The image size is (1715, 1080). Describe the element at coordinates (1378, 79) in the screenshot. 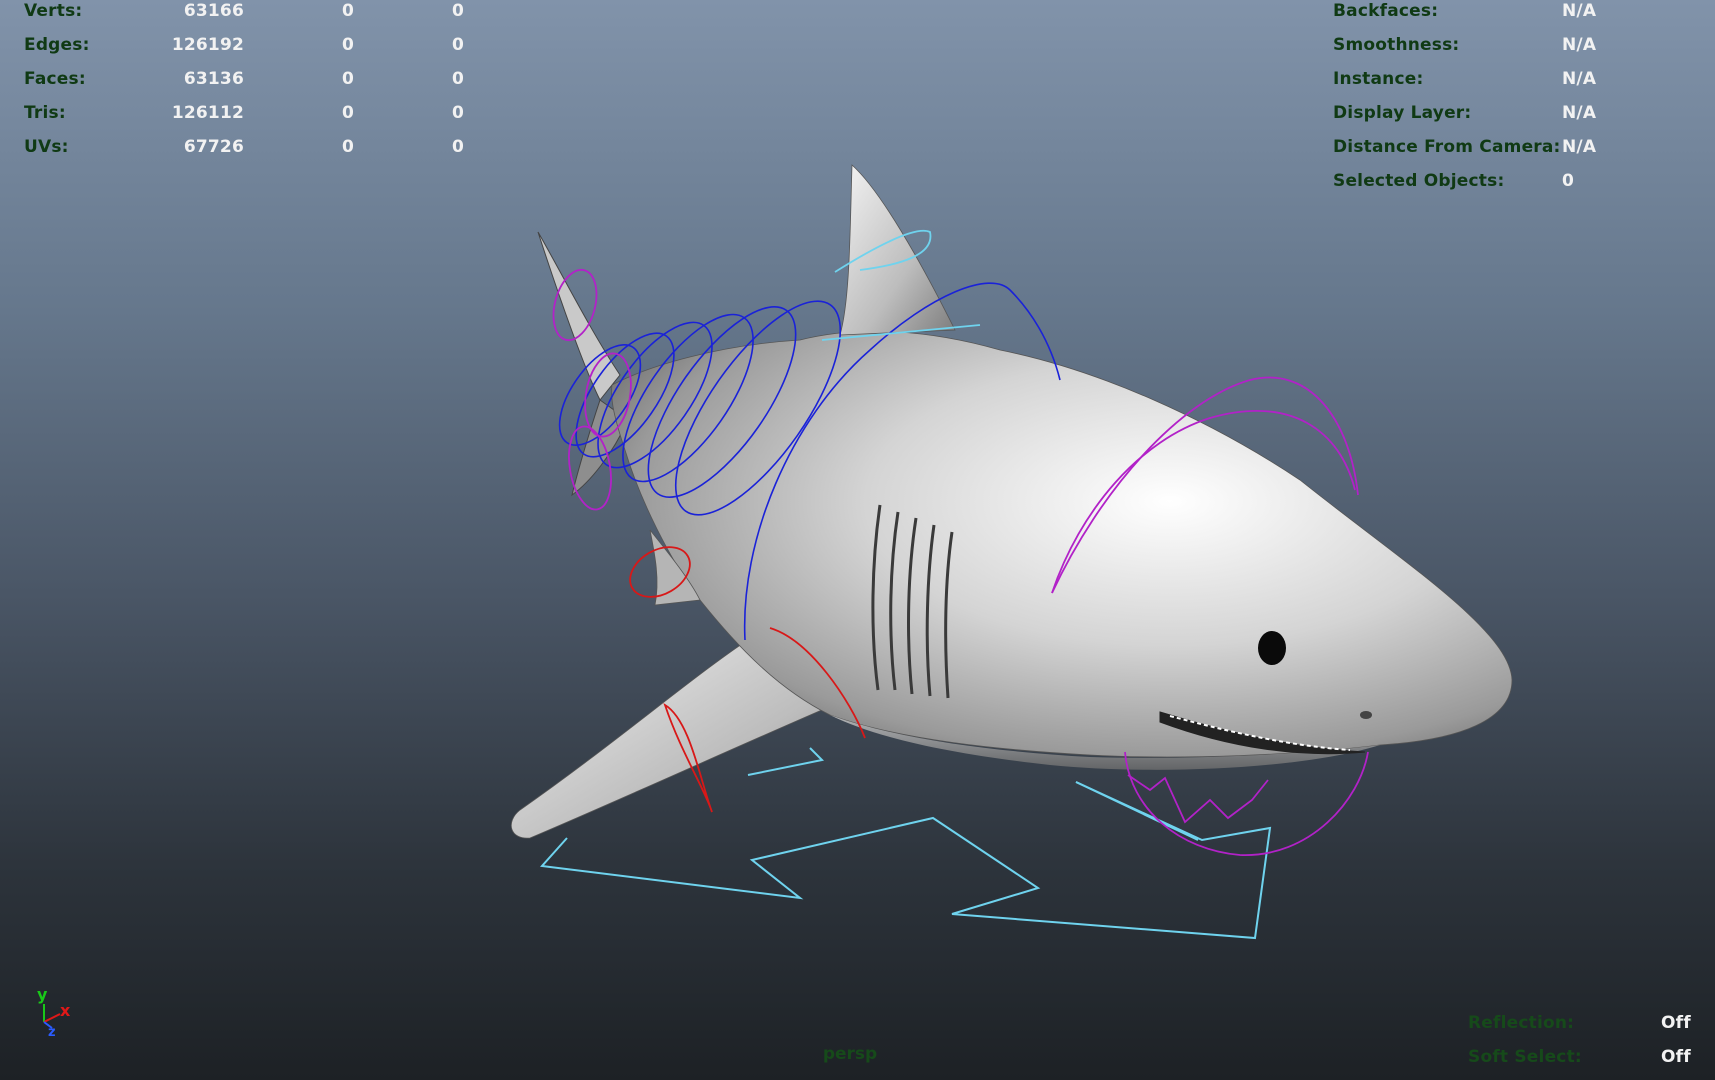

I see `info-label: Instance:` at that location.